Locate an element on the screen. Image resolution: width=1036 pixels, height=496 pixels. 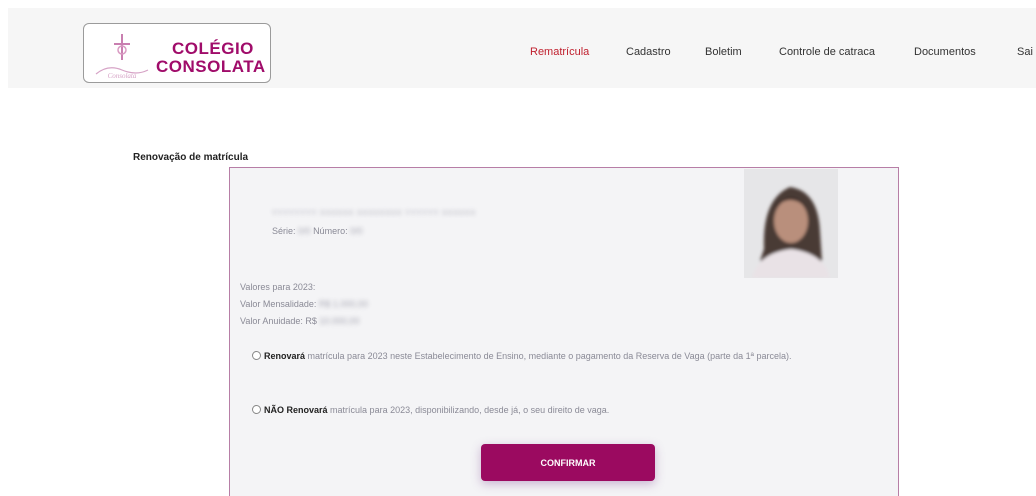
nav-rematricula: Rematrícula is located at coordinates (559, 52).